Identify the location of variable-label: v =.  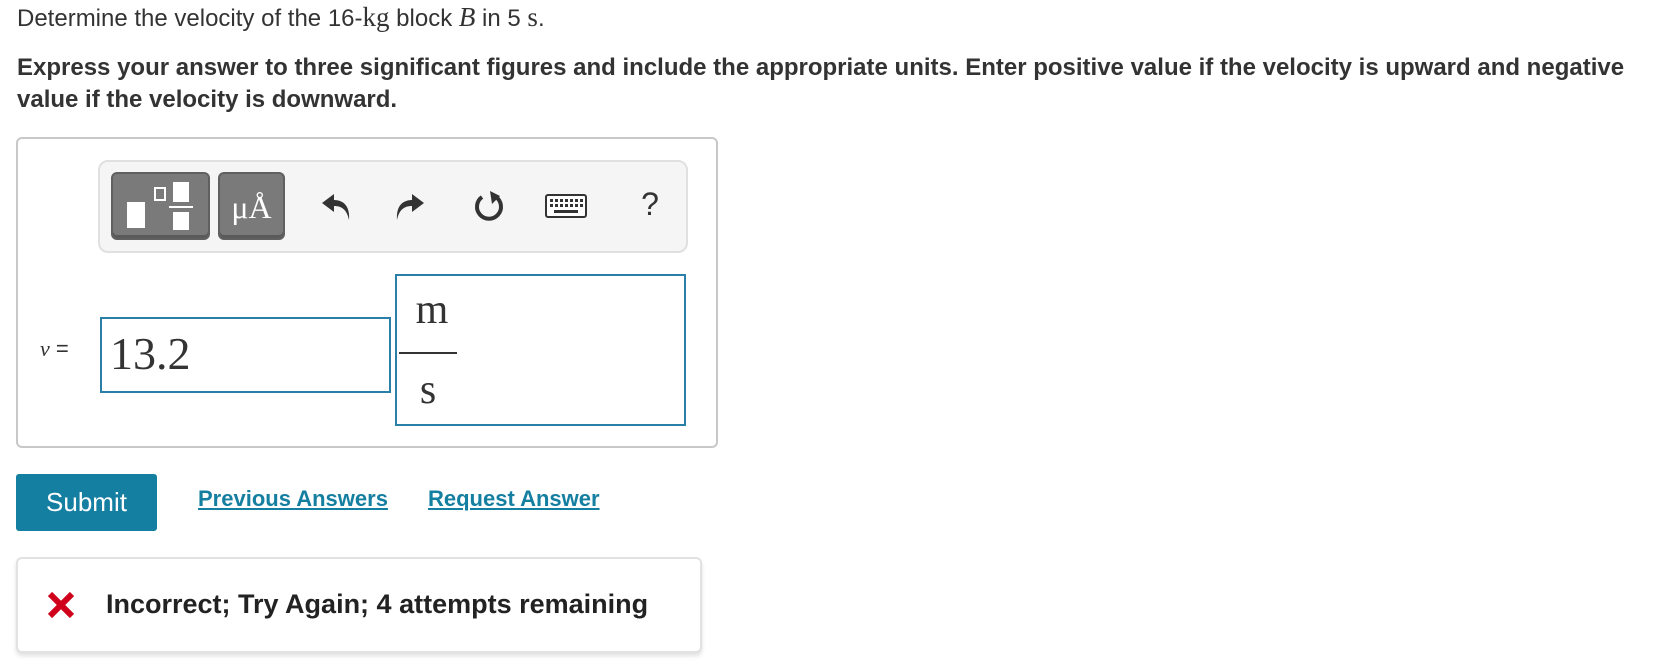
(54, 349).